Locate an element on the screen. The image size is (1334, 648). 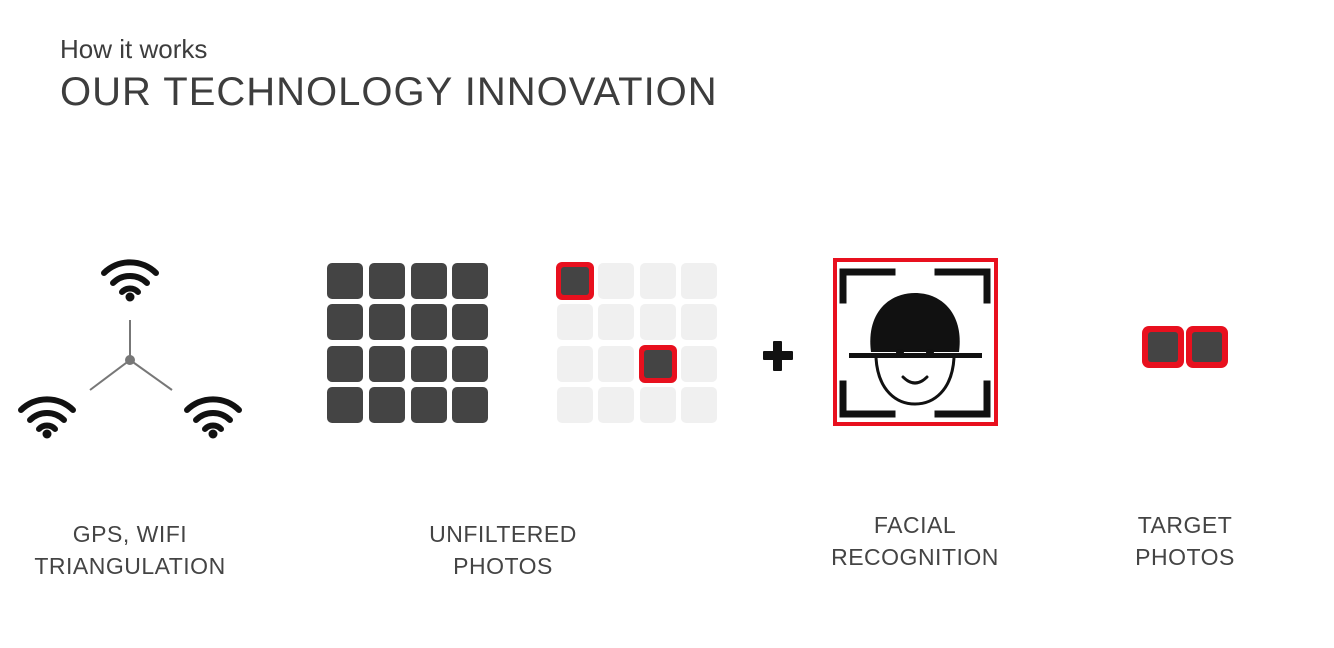
step-label-line: UNFILTERED is located at coordinates (503, 534).